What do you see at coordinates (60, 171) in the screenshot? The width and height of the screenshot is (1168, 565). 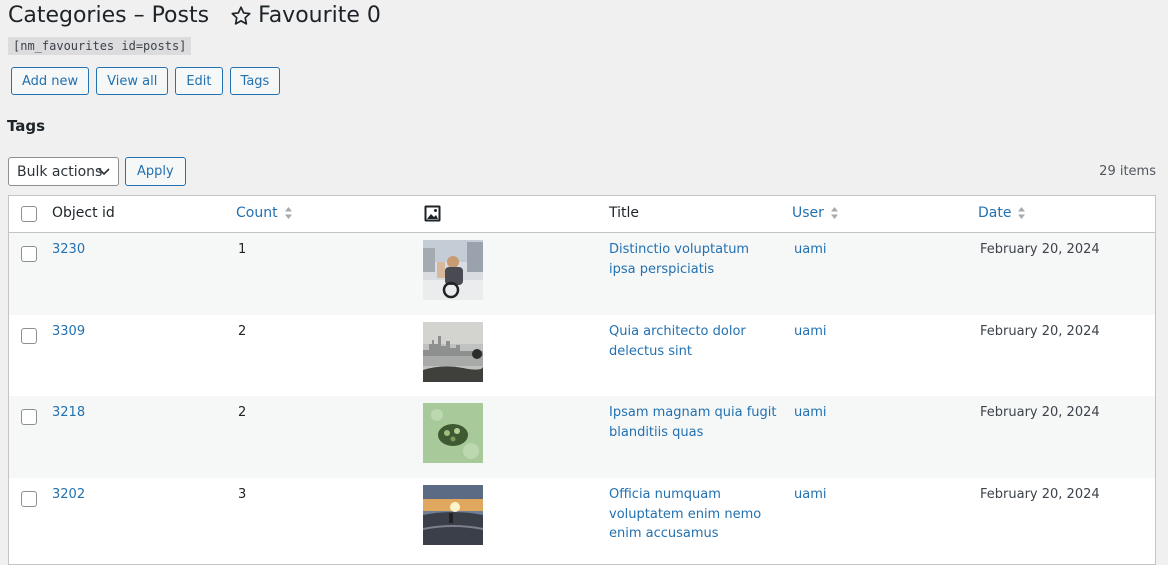 I see `bulk-actions-label: Bulk actions` at bounding box center [60, 171].